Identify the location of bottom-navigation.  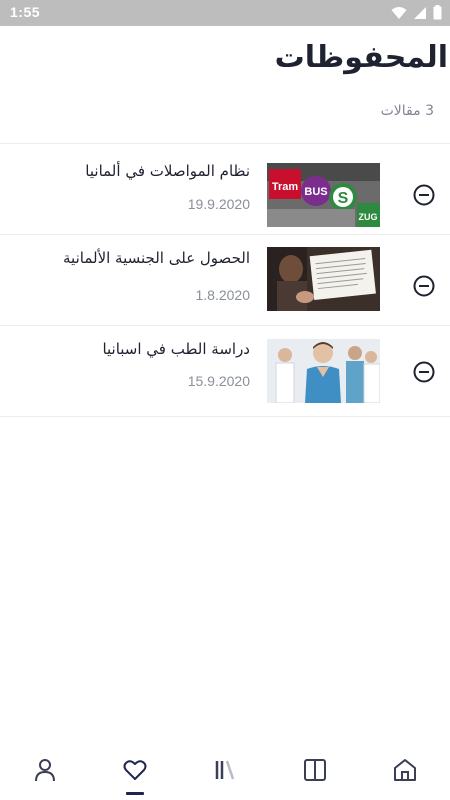
(225, 772).